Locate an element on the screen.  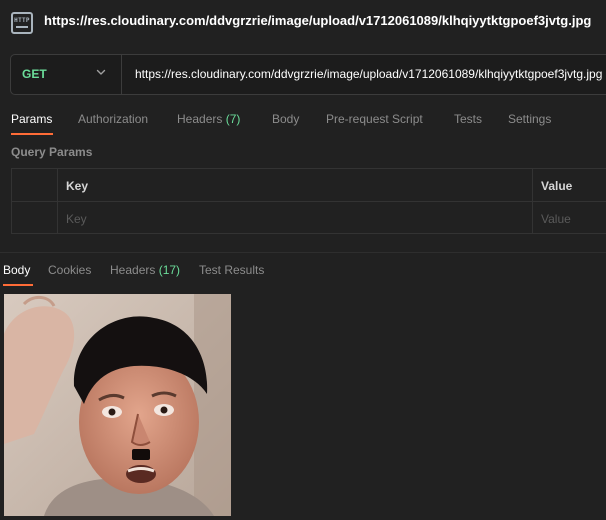
value-input-cell: Value is located at coordinates (569, 218).